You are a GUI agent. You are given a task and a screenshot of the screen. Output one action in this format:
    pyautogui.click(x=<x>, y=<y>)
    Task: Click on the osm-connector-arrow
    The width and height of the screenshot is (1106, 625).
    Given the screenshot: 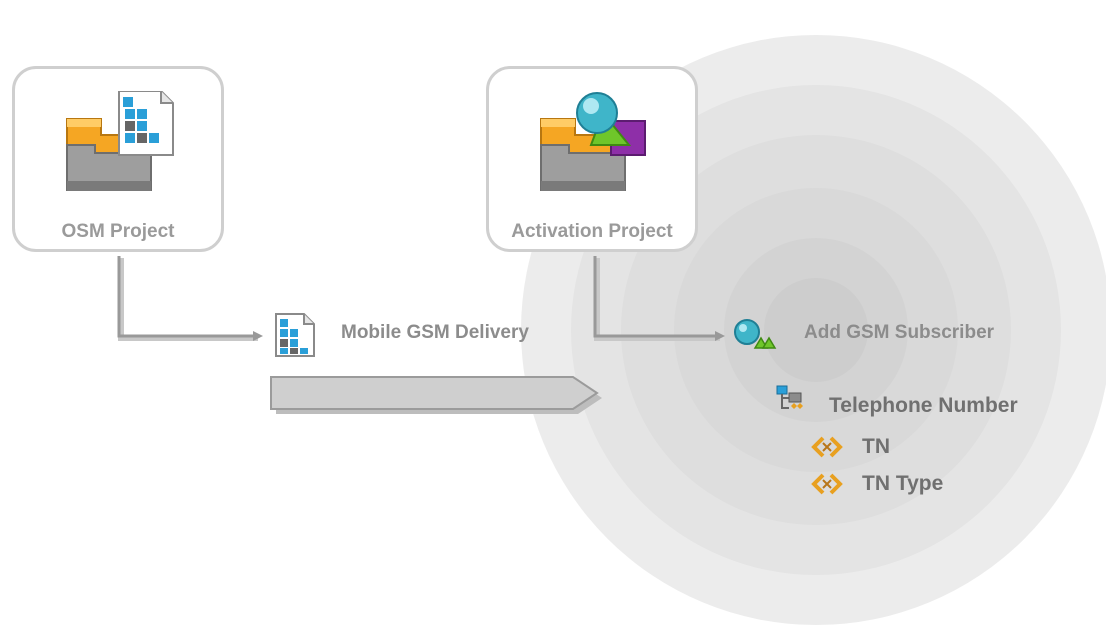 What is the action you would take?
    pyautogui.click(x=190, y=298)
    